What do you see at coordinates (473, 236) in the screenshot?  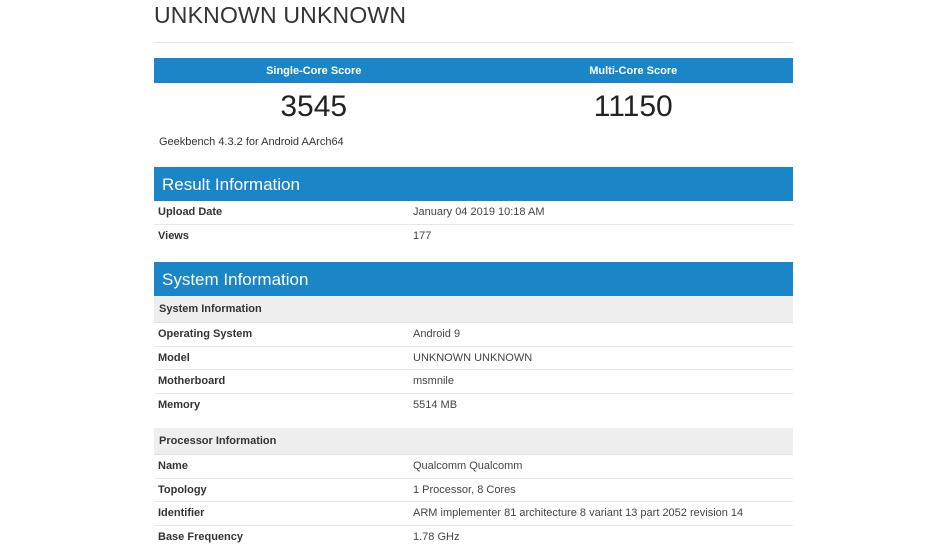 I see `table-row: Views 177` at bounding box center [473, 236].